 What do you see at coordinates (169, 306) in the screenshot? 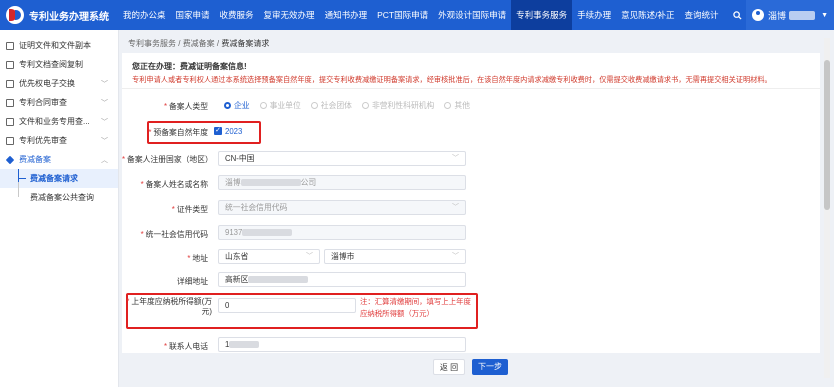
I see `taxable-income-label: * 上年度应纳税所得额(万元)` at bounding box center [169, 306].